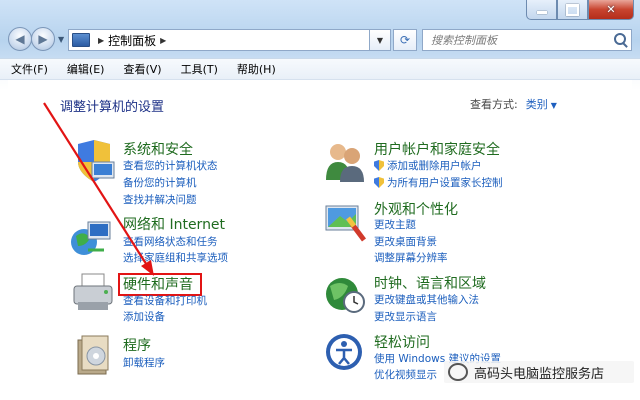 The width and height of the screenshot is (640, 400). I want to click on watermark: 高码头电脑监控服务店, so click(539, 372).